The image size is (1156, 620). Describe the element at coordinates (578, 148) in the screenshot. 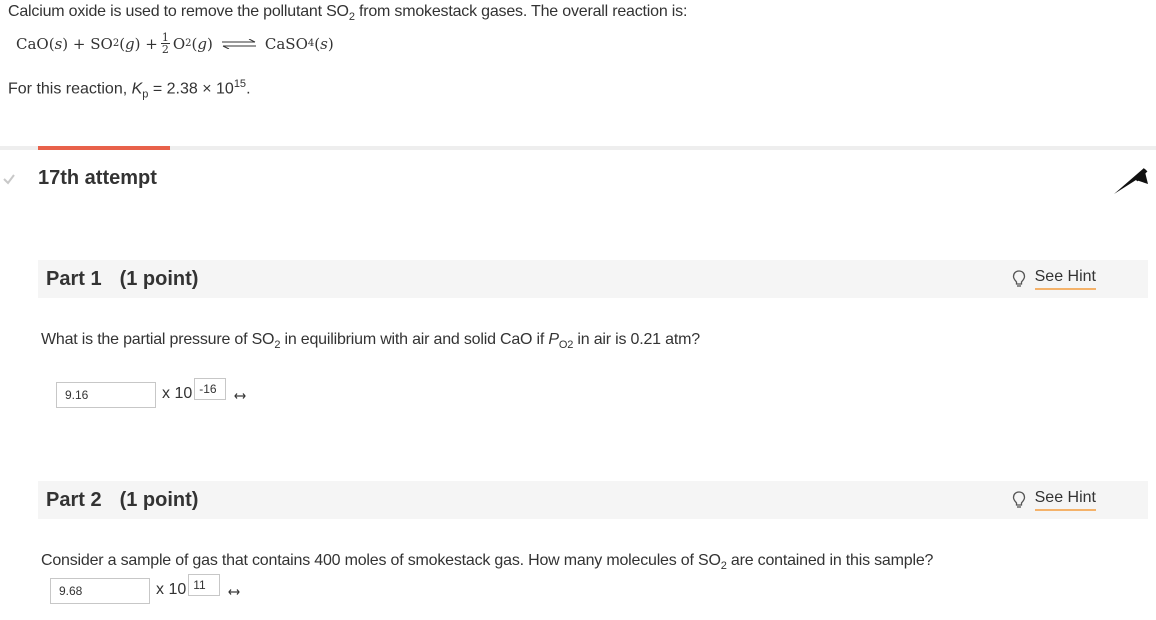

I see `attempt-divider` at that location.